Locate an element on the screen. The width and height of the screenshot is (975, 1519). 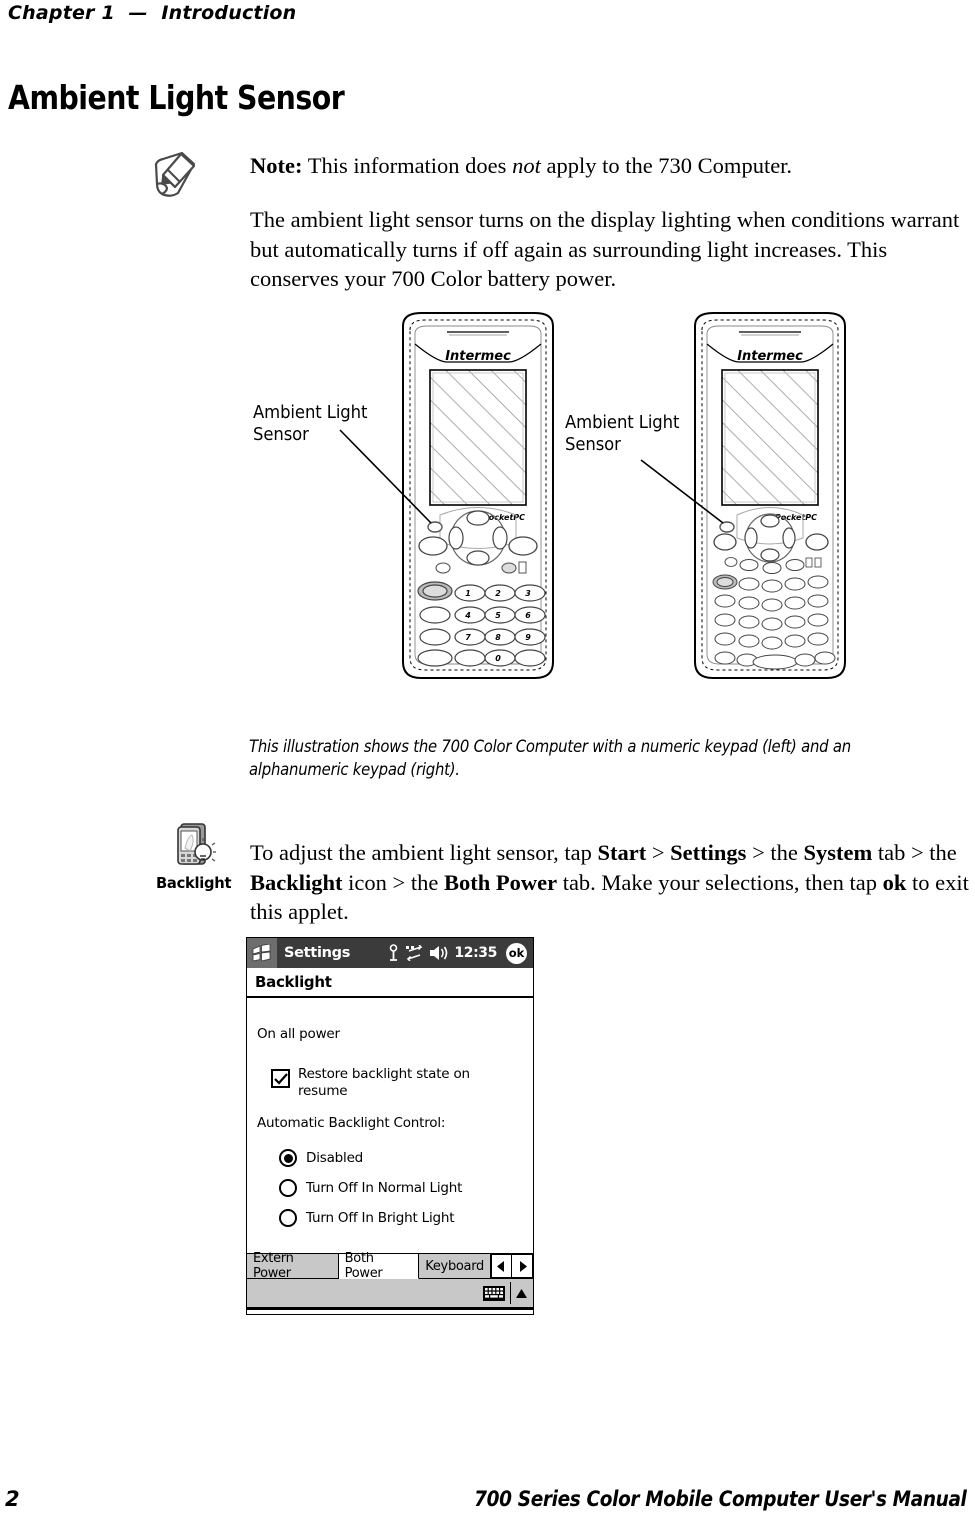
svg-text: 3 is located at coordinates (528, 593).